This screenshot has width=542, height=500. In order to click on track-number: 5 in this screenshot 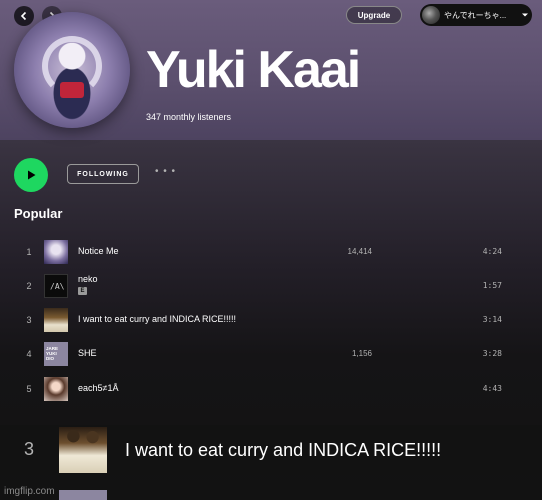, I will do `click(29, 389)`.